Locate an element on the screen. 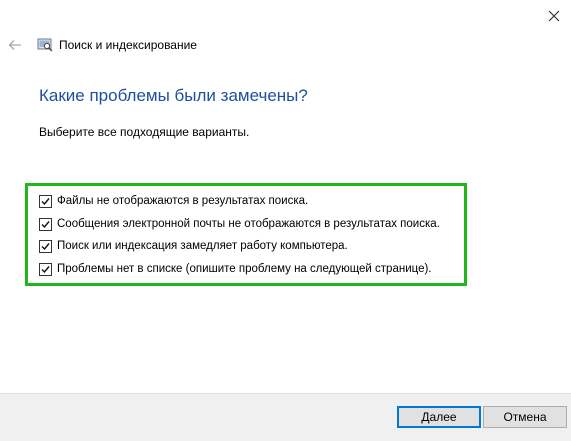 This screenshot has height=441, width=571. close-icon is located at coordinates (554, 16).